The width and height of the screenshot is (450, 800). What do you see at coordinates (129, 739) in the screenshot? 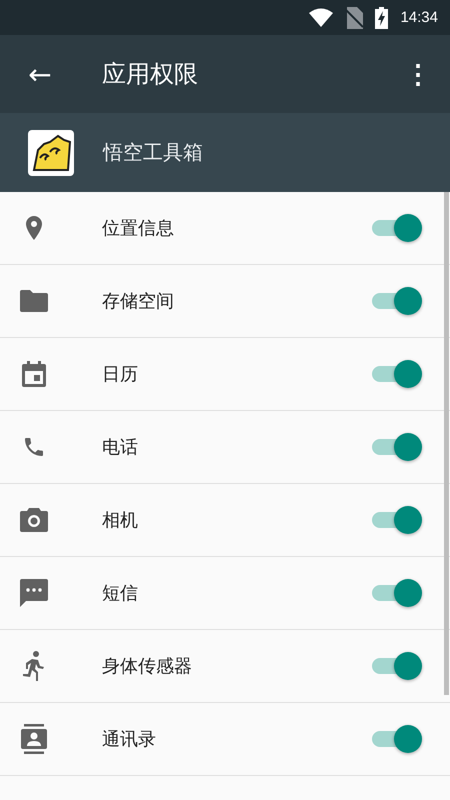
I see `permission-label: 通讯录` at bounding box center [129, 739].